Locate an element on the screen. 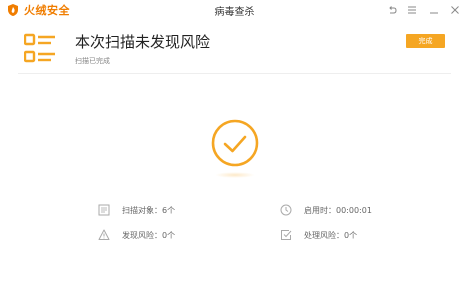 The width and height of the screenshot is (469, 305). stat-elapsed-time: 启用时 ： 00:00:01 is located at coordinates (326, 210).